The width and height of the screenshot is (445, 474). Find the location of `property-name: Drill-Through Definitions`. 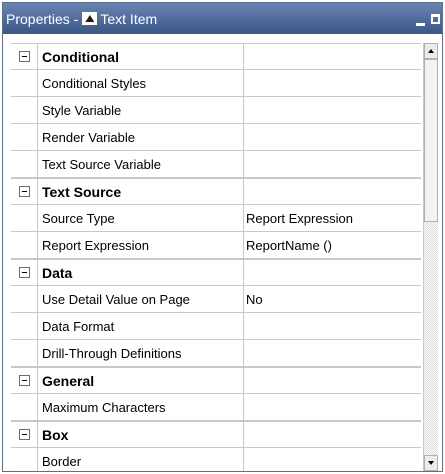

property-name: Drill-Through Definitions is located at coordinates (141, 353).